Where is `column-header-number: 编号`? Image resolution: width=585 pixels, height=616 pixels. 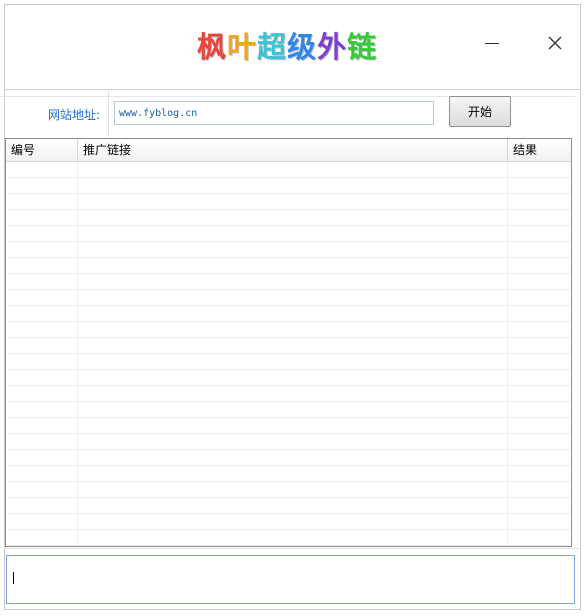 column-header-number: 编号 is located at coordinates (42, 150).